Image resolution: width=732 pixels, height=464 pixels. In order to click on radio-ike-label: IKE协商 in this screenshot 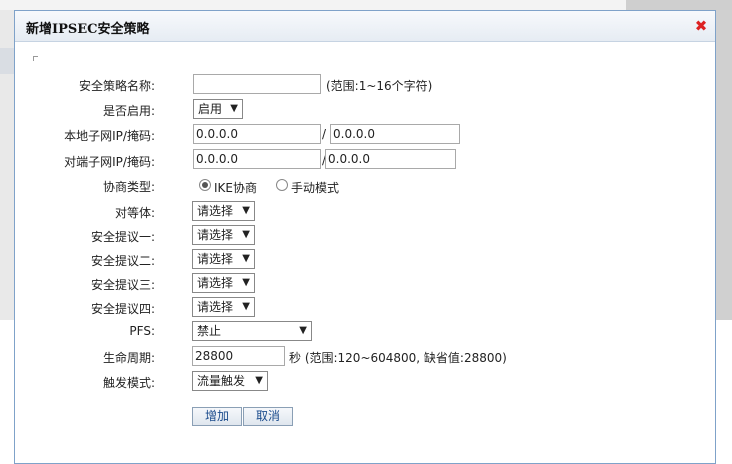, I will do `click(235, 188)`.